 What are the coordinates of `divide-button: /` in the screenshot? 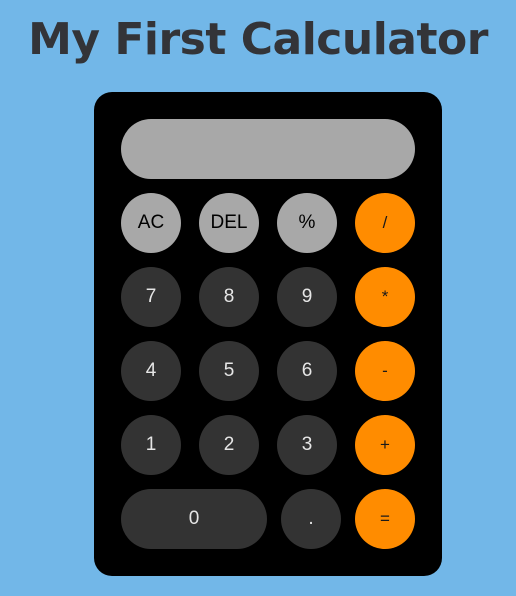 It's located at (385, 223).